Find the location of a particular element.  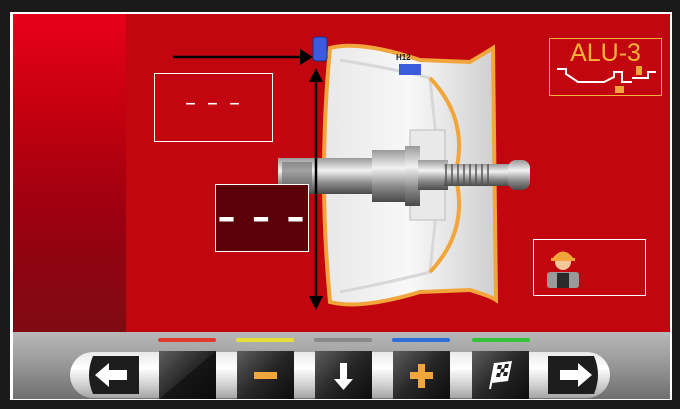

indicator-yellow is located at coordinates (265, 340).